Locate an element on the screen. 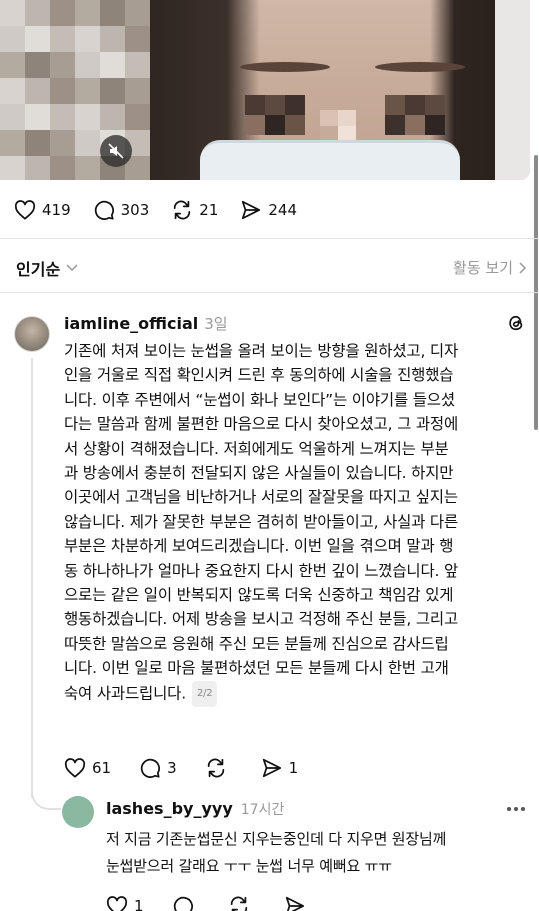 This screenshot has width=539, height=911. nested-like-button: 1 is located at coordinates (125, 903).